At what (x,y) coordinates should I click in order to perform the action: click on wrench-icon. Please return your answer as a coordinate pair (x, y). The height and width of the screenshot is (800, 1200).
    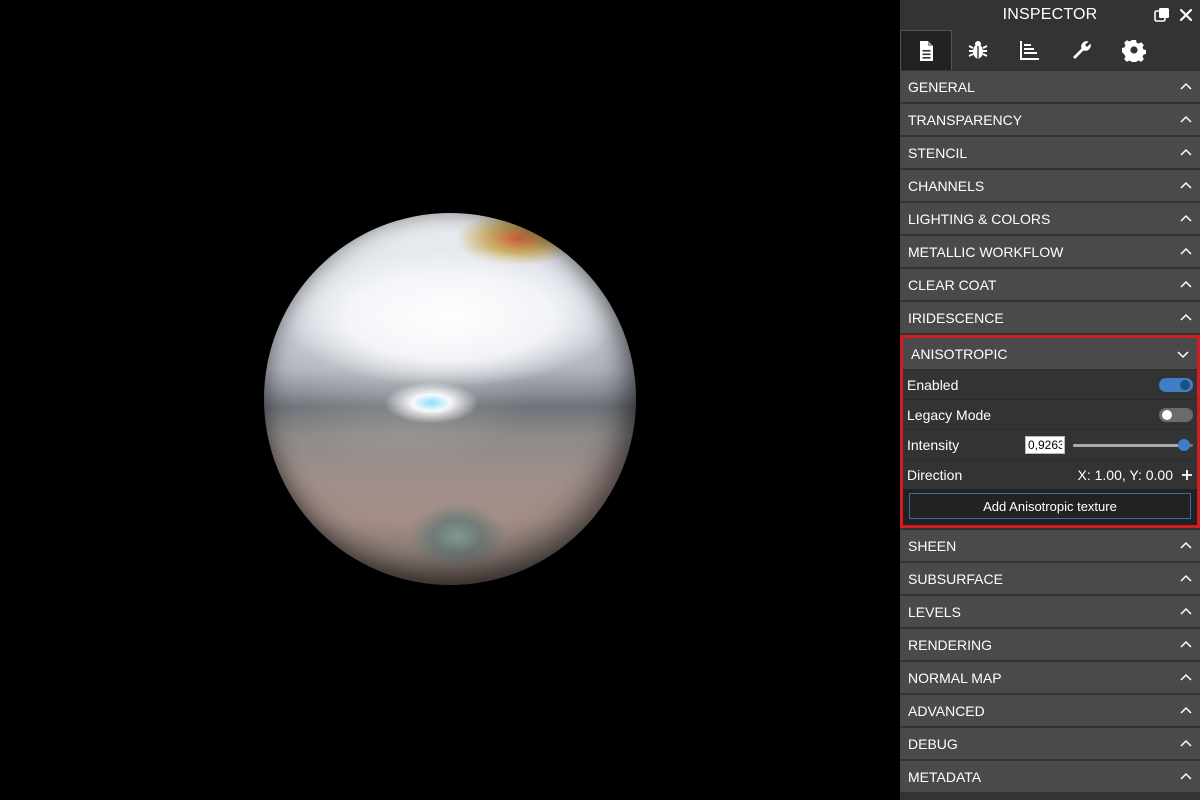
    Looking at the image, I should click on (1082, 50).